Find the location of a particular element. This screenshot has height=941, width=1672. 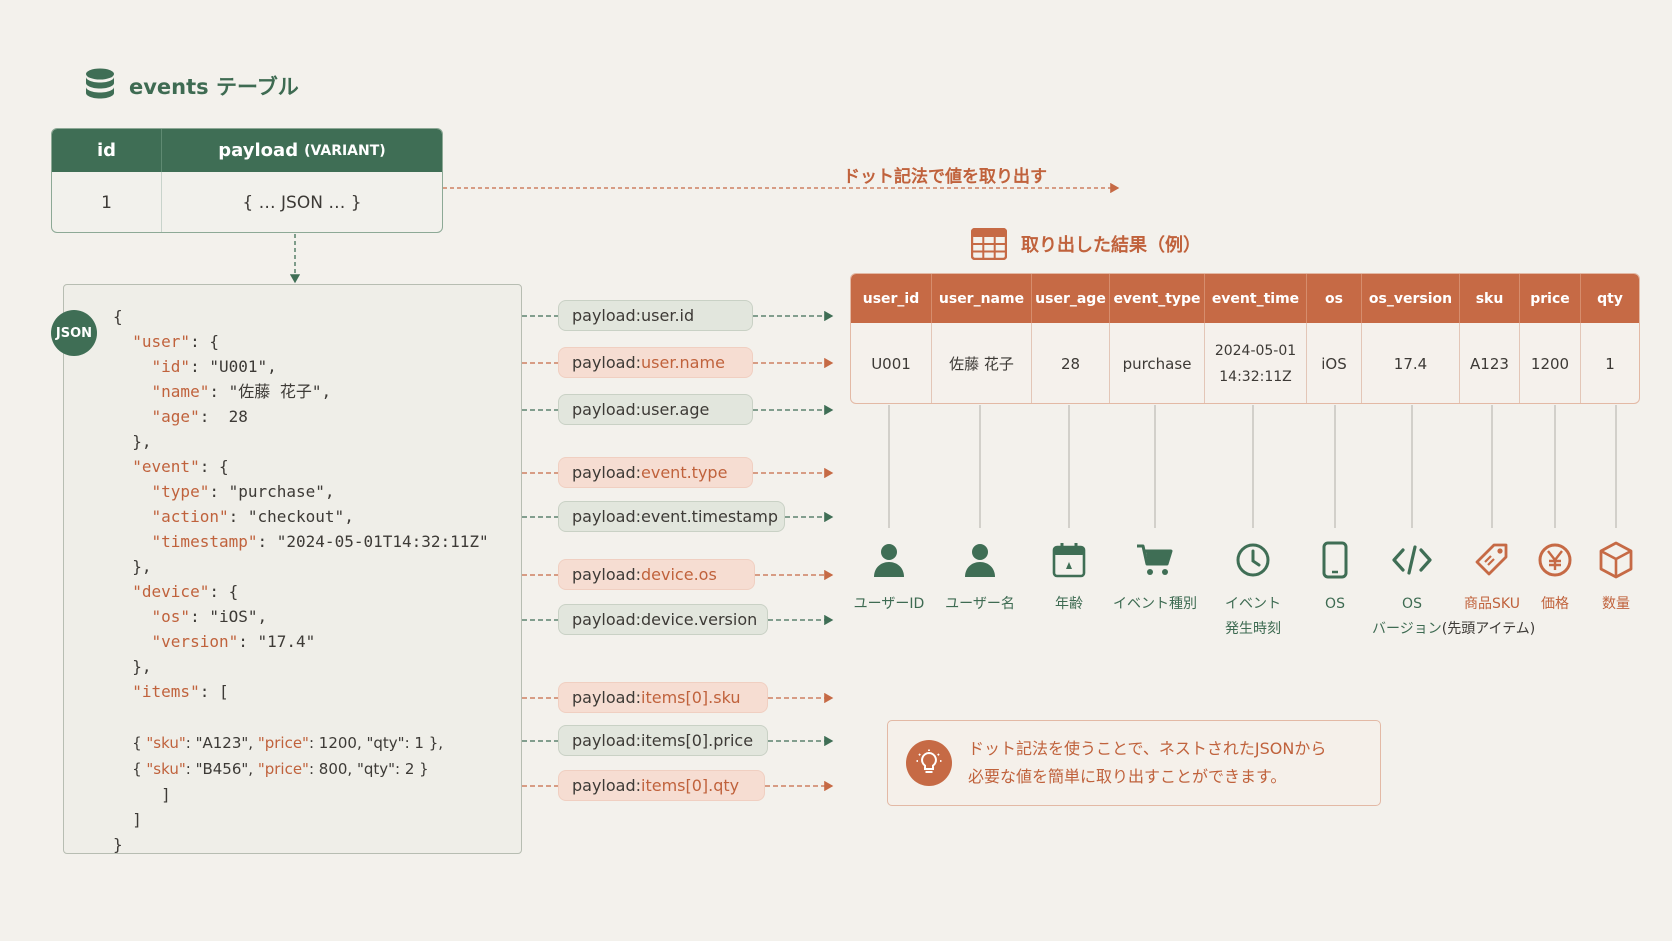

pill-user-age: payload: user.age is located at coordinates (655, 409).